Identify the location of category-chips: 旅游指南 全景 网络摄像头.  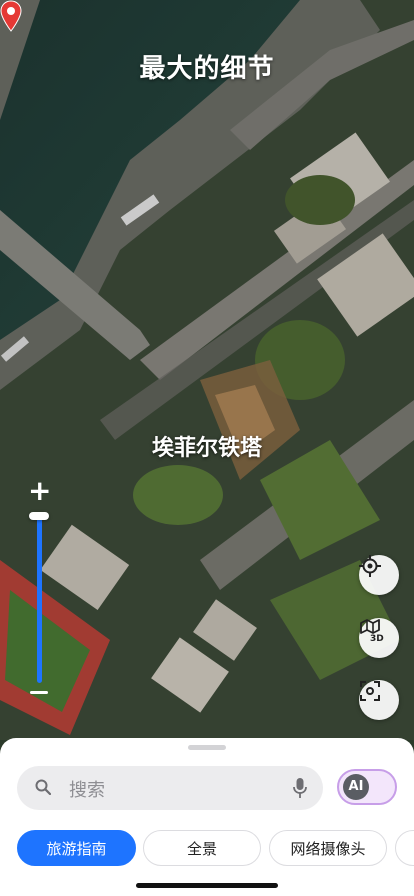
(215, 849).